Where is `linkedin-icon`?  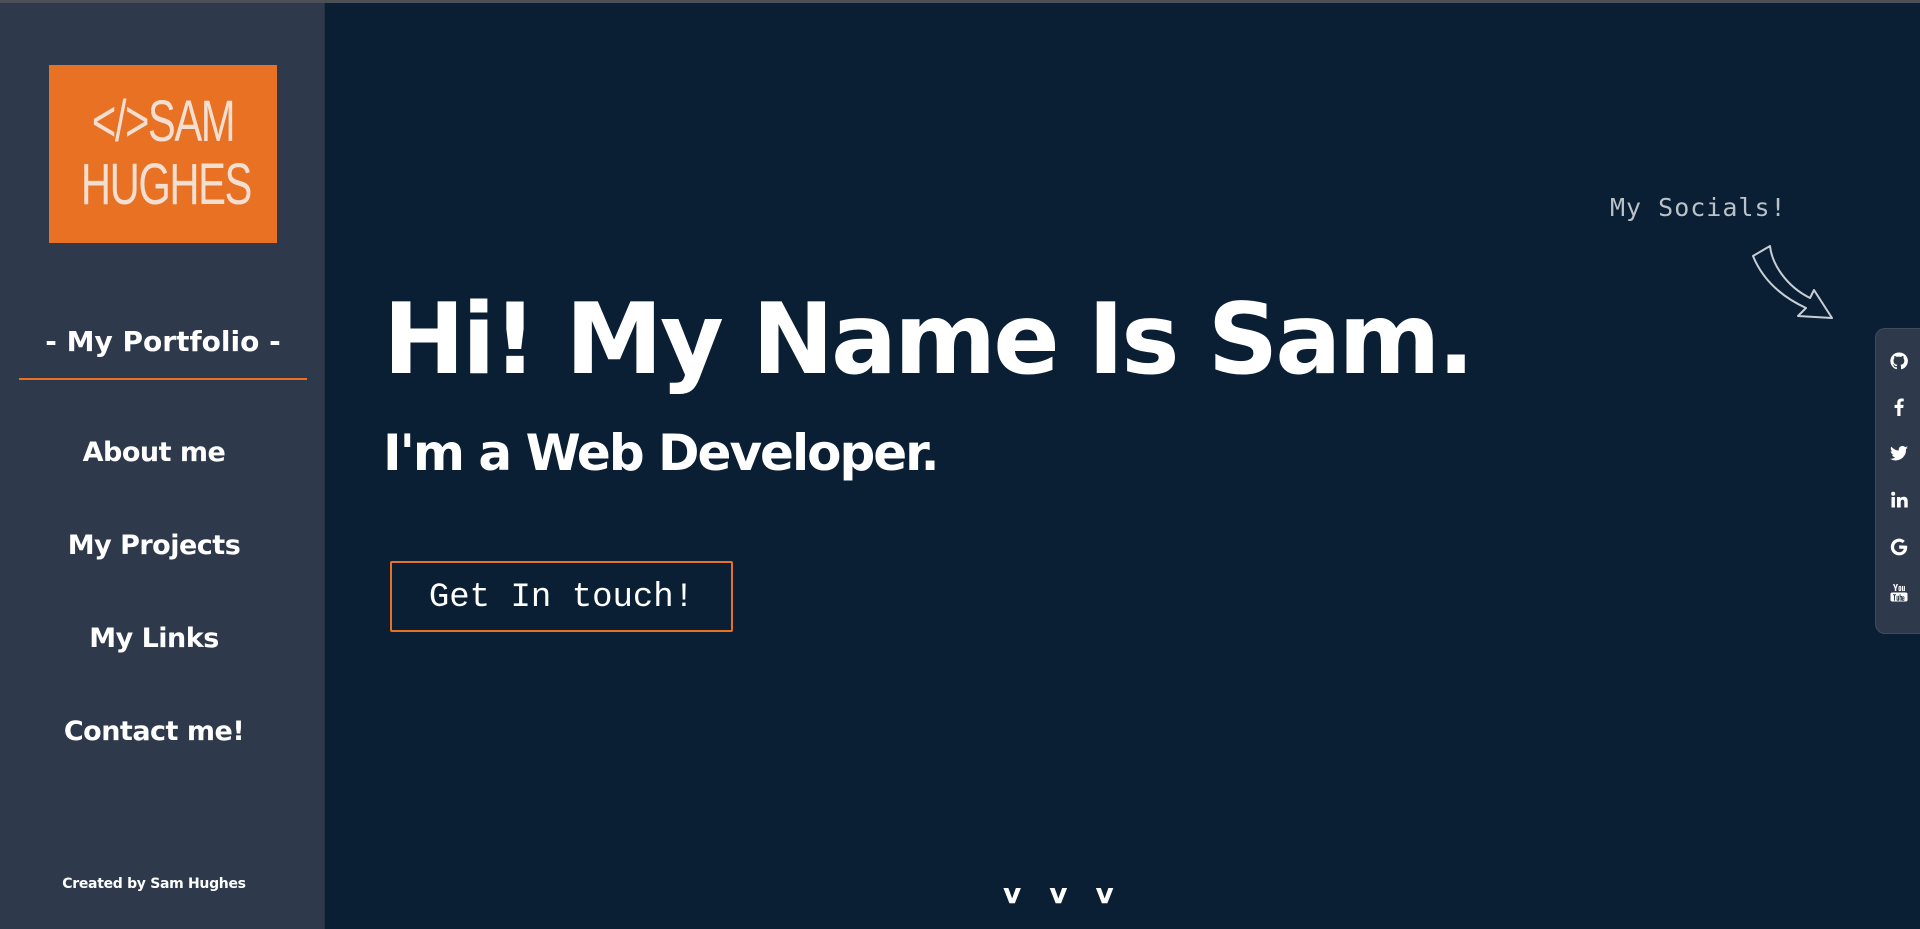
linkedin-icon is located at coordinates (1899, 500).